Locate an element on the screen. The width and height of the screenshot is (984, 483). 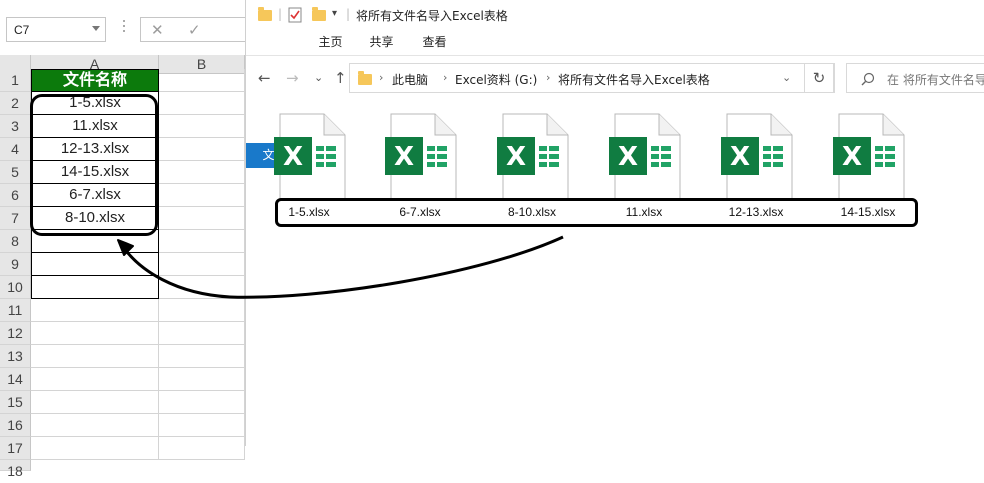
up-arrow-icon: ↑ is located at coordinates (340, 78).